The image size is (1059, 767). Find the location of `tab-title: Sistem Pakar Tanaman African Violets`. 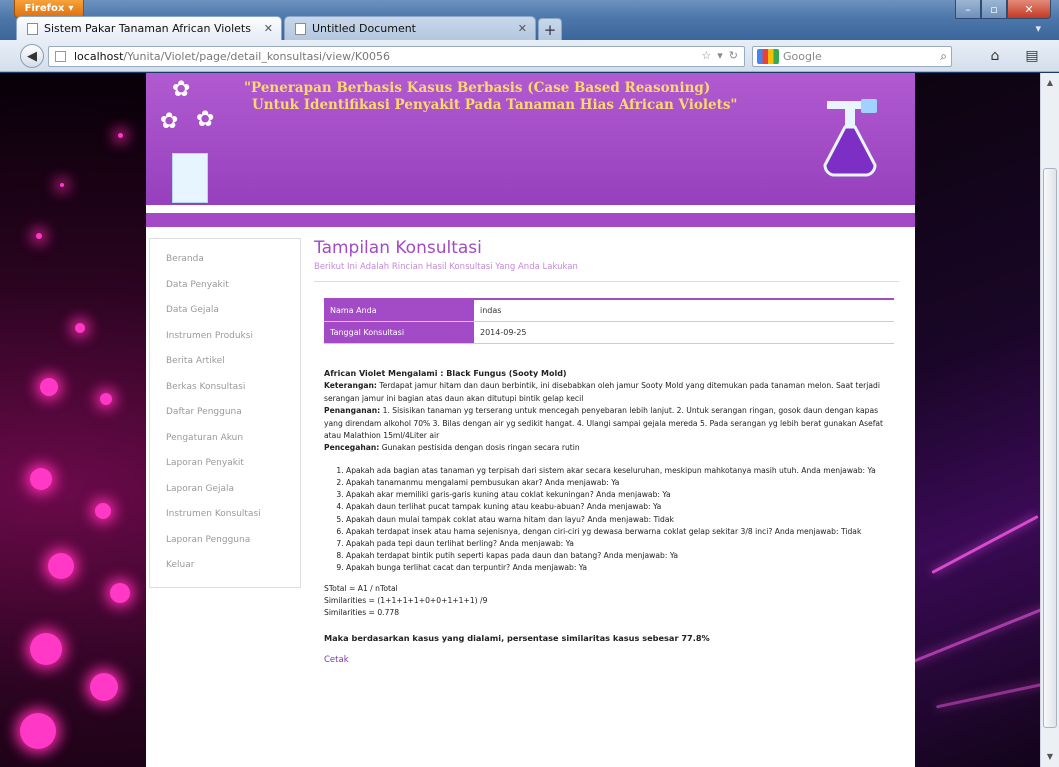

tab-title: Sistem Pakar Tanaman African Violets is located at coordinates (147, 28).